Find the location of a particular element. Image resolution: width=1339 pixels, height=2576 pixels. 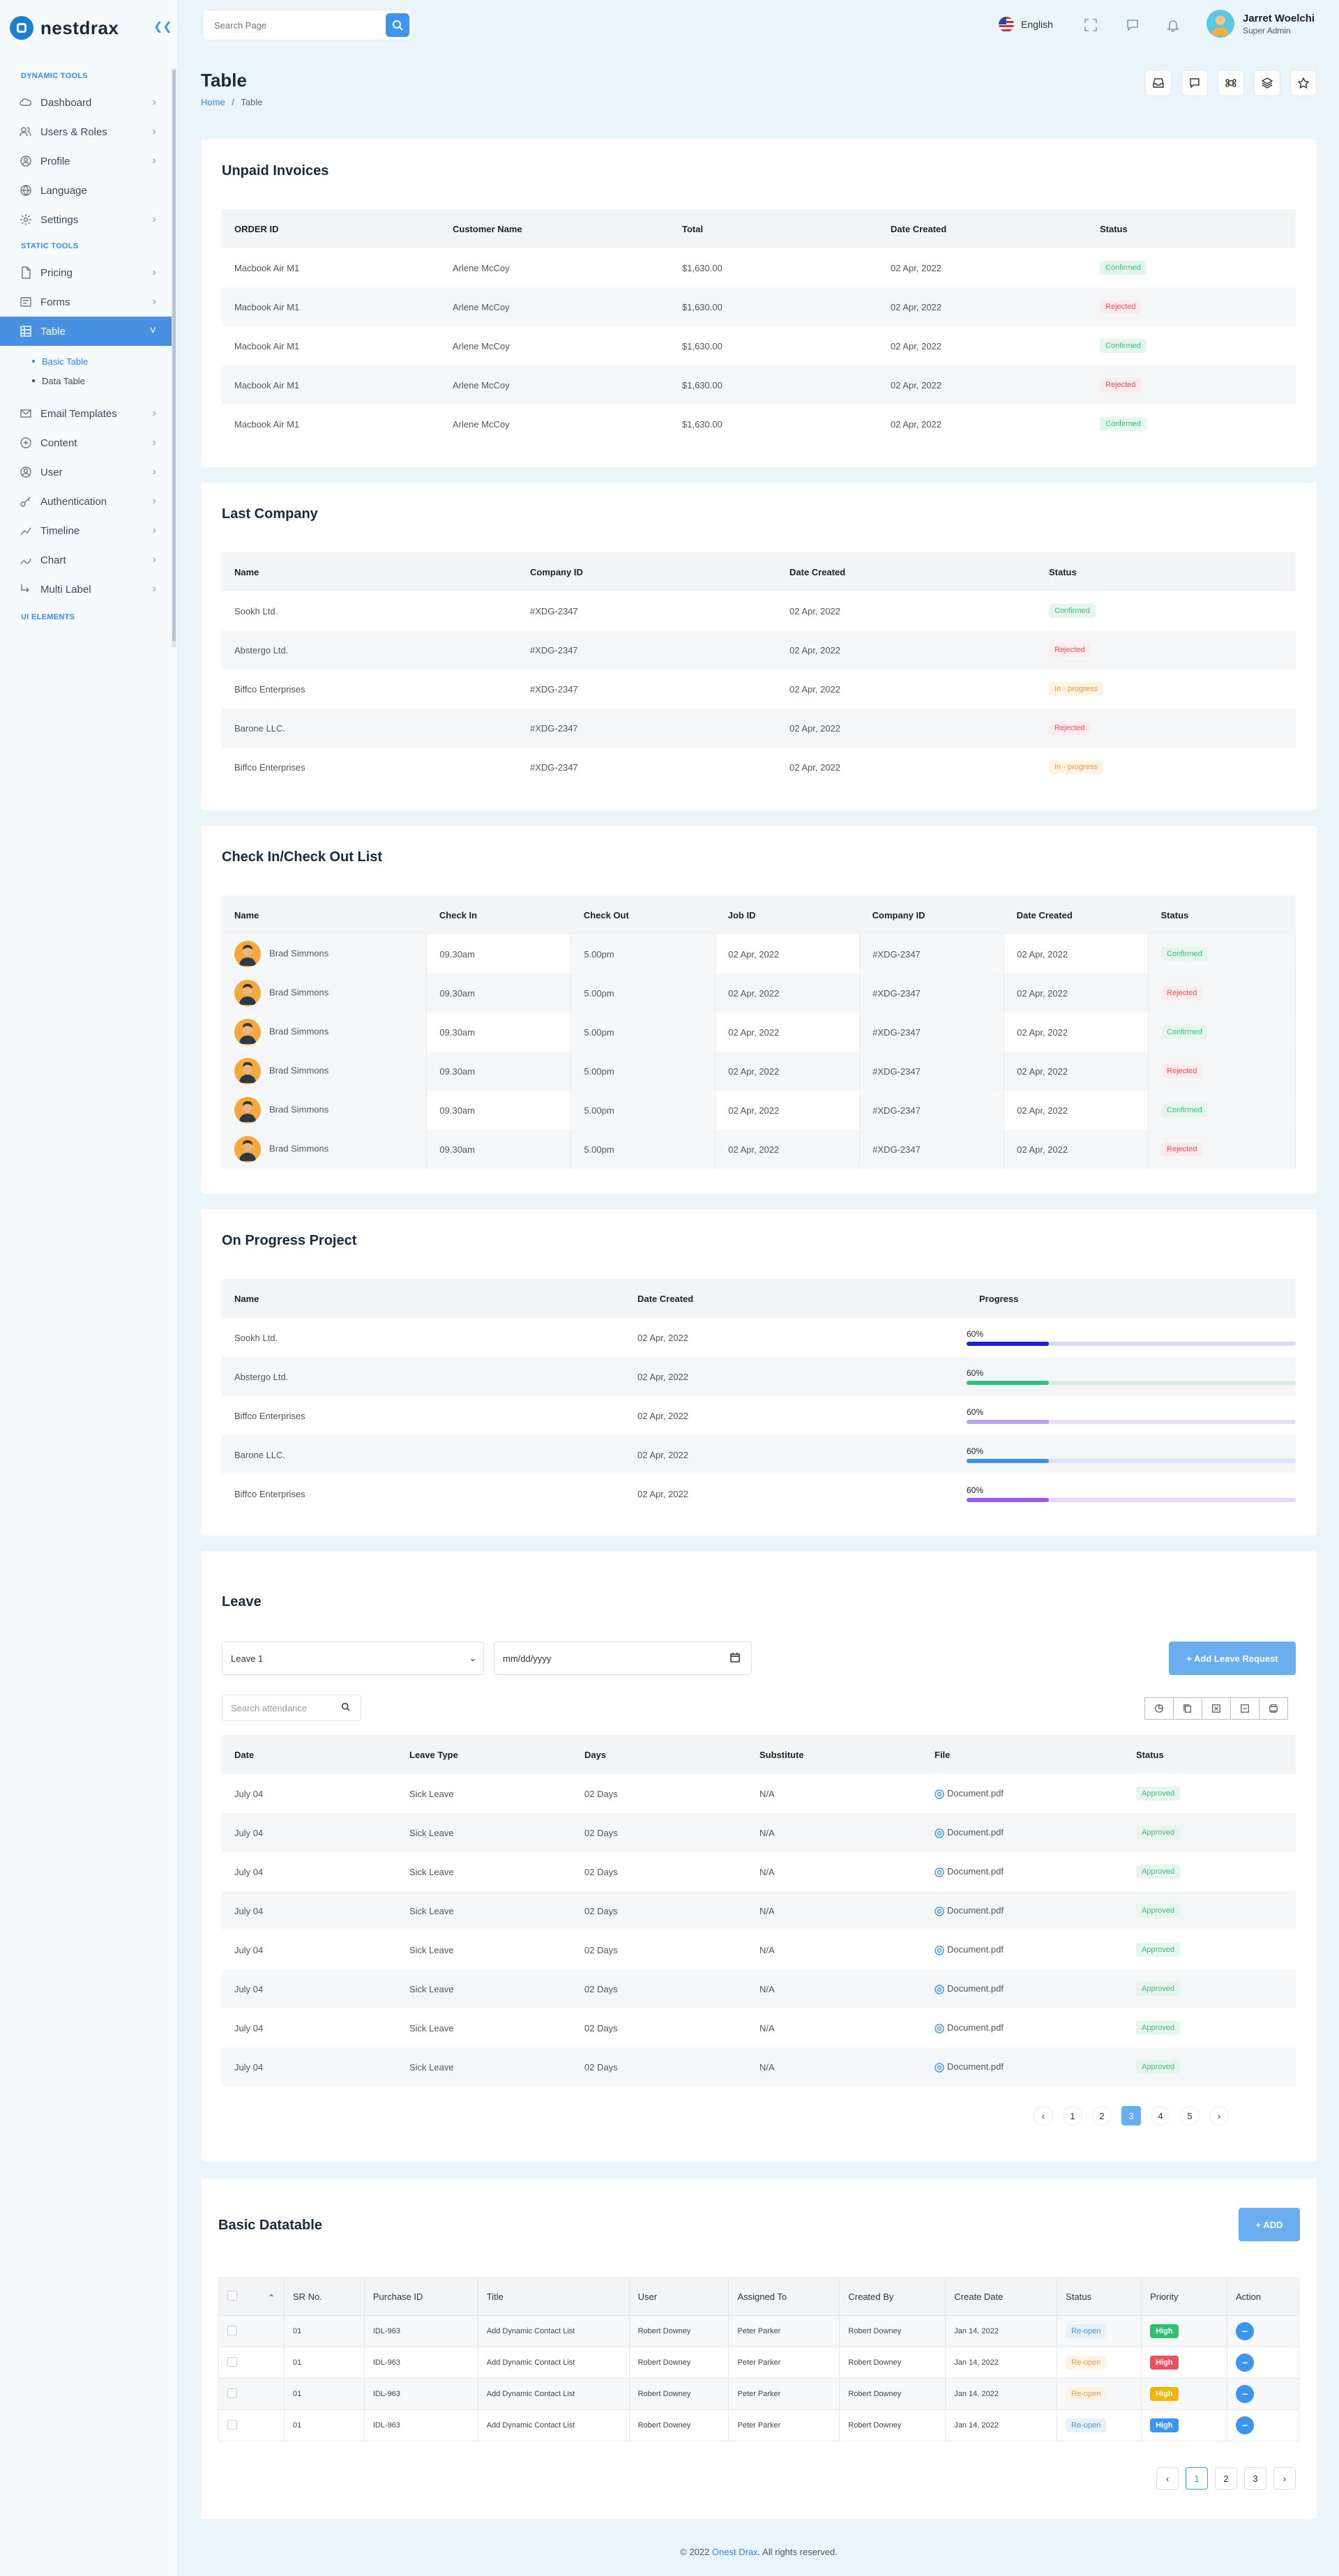

column-header: Company ID is located at coordinates (647, 571).